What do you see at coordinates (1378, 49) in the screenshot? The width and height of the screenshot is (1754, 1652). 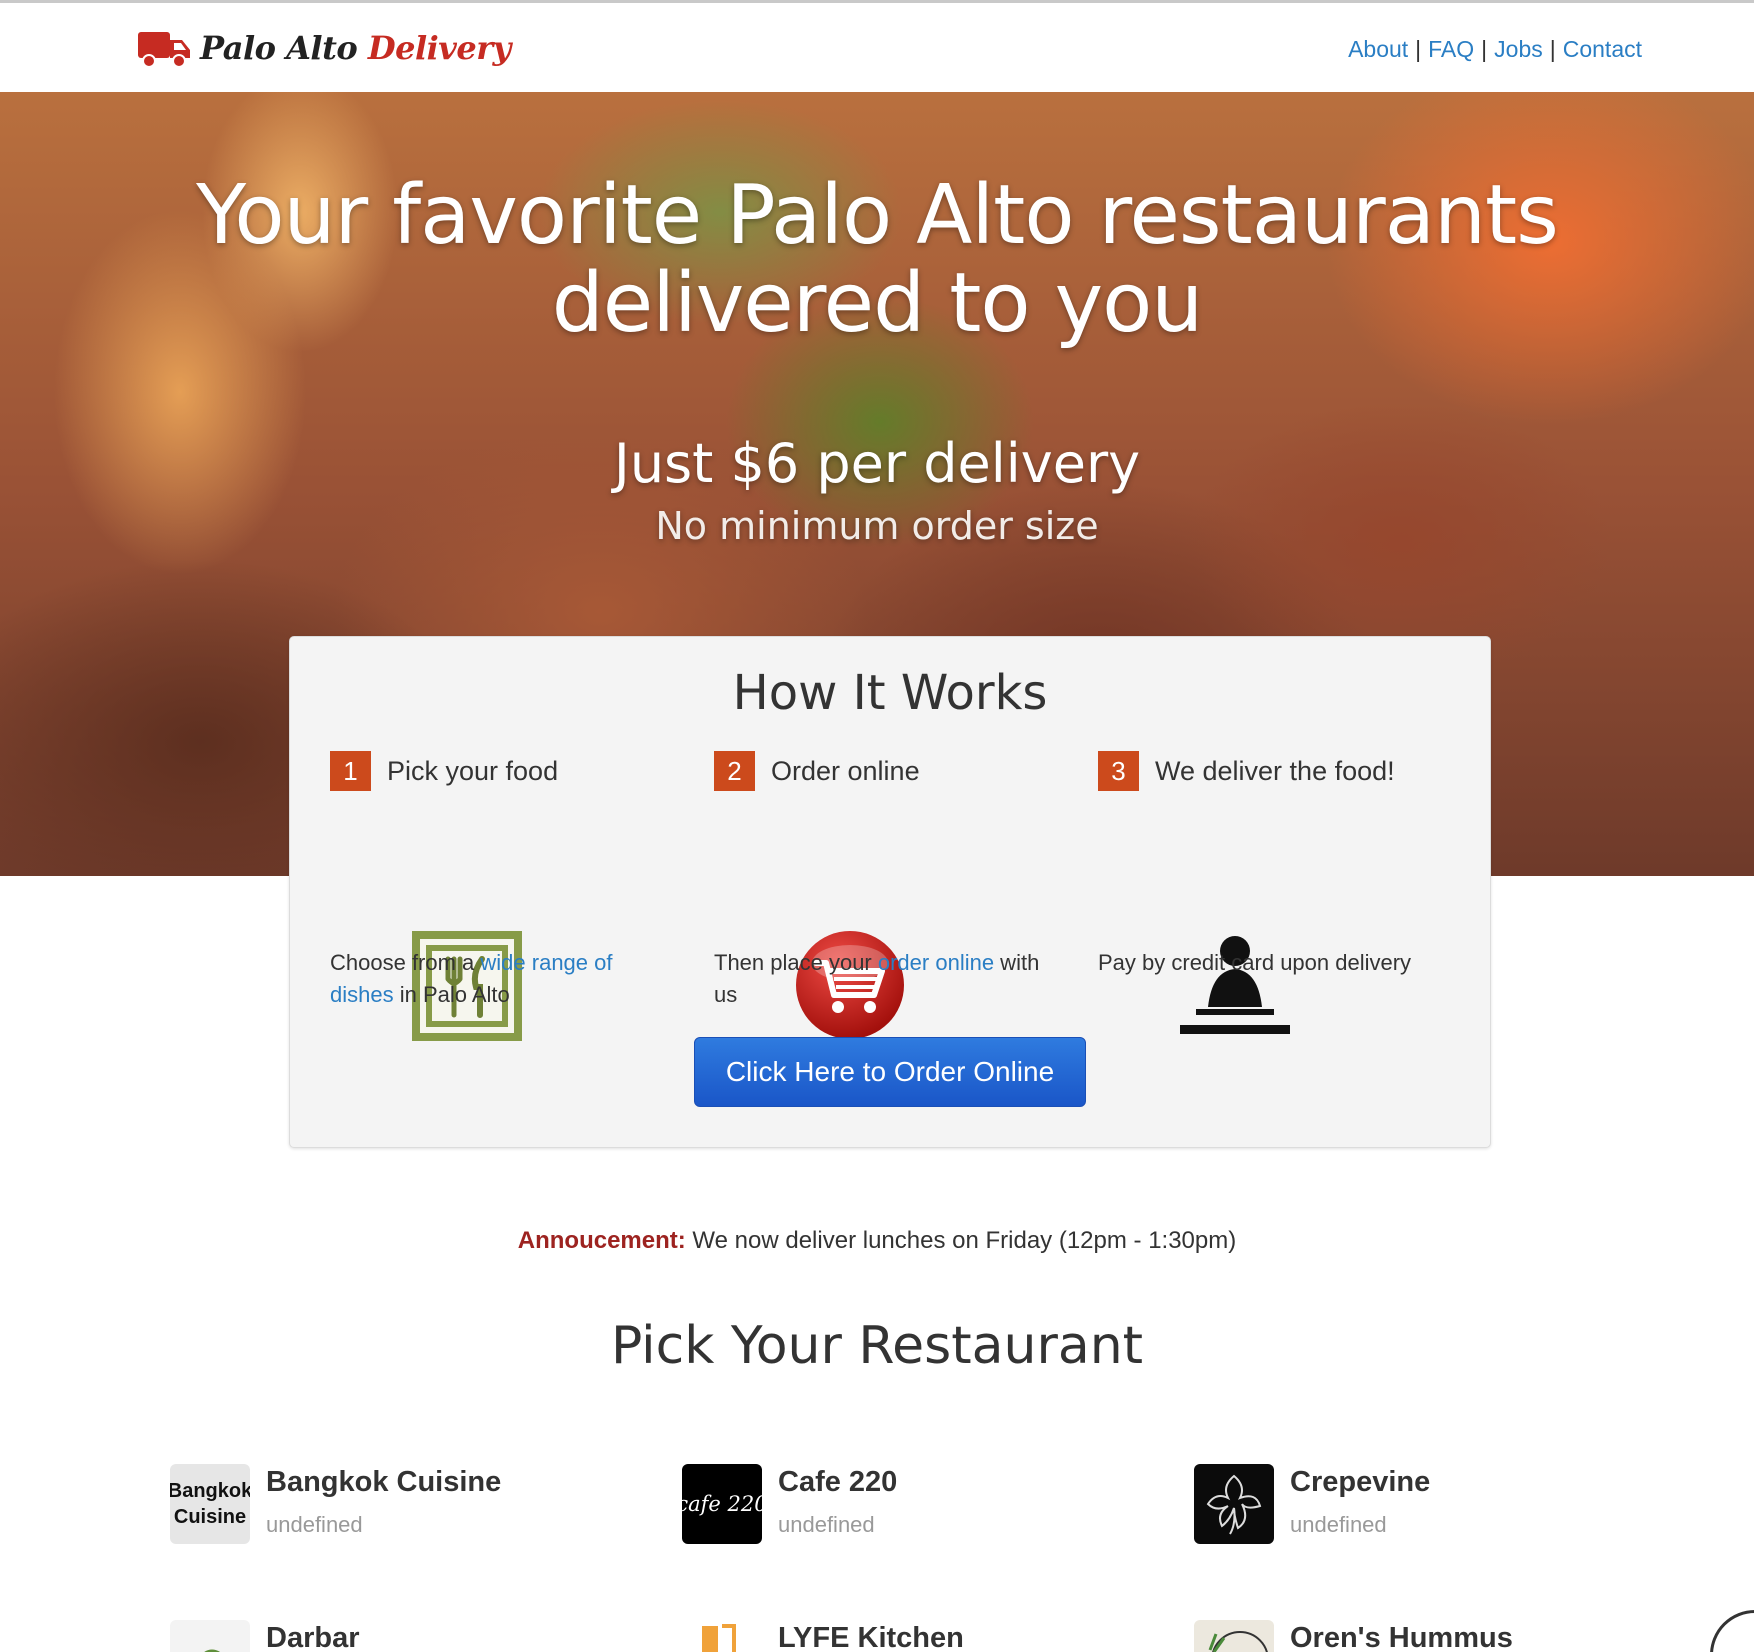 I see `nav-about-link: About` at bounding box center [1378, 49].